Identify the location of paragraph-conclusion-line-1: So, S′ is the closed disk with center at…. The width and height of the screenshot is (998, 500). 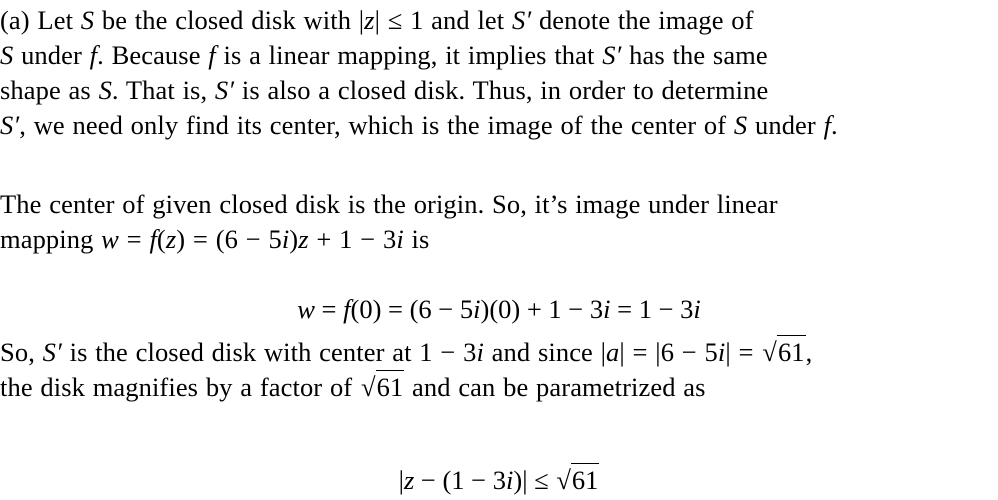
(499, 352).